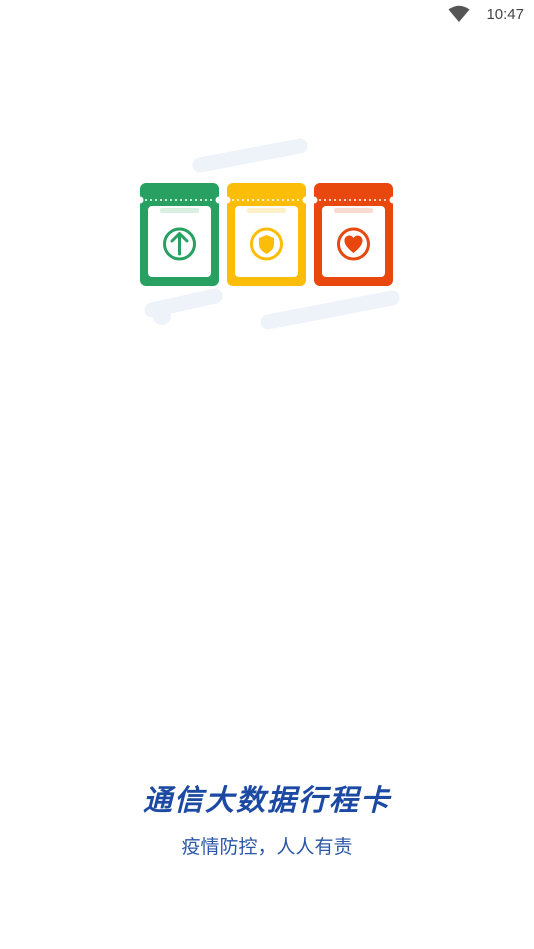 The width and height of the screenshot is (534, 949). I want to click on green-code-card, so click(179, 234).